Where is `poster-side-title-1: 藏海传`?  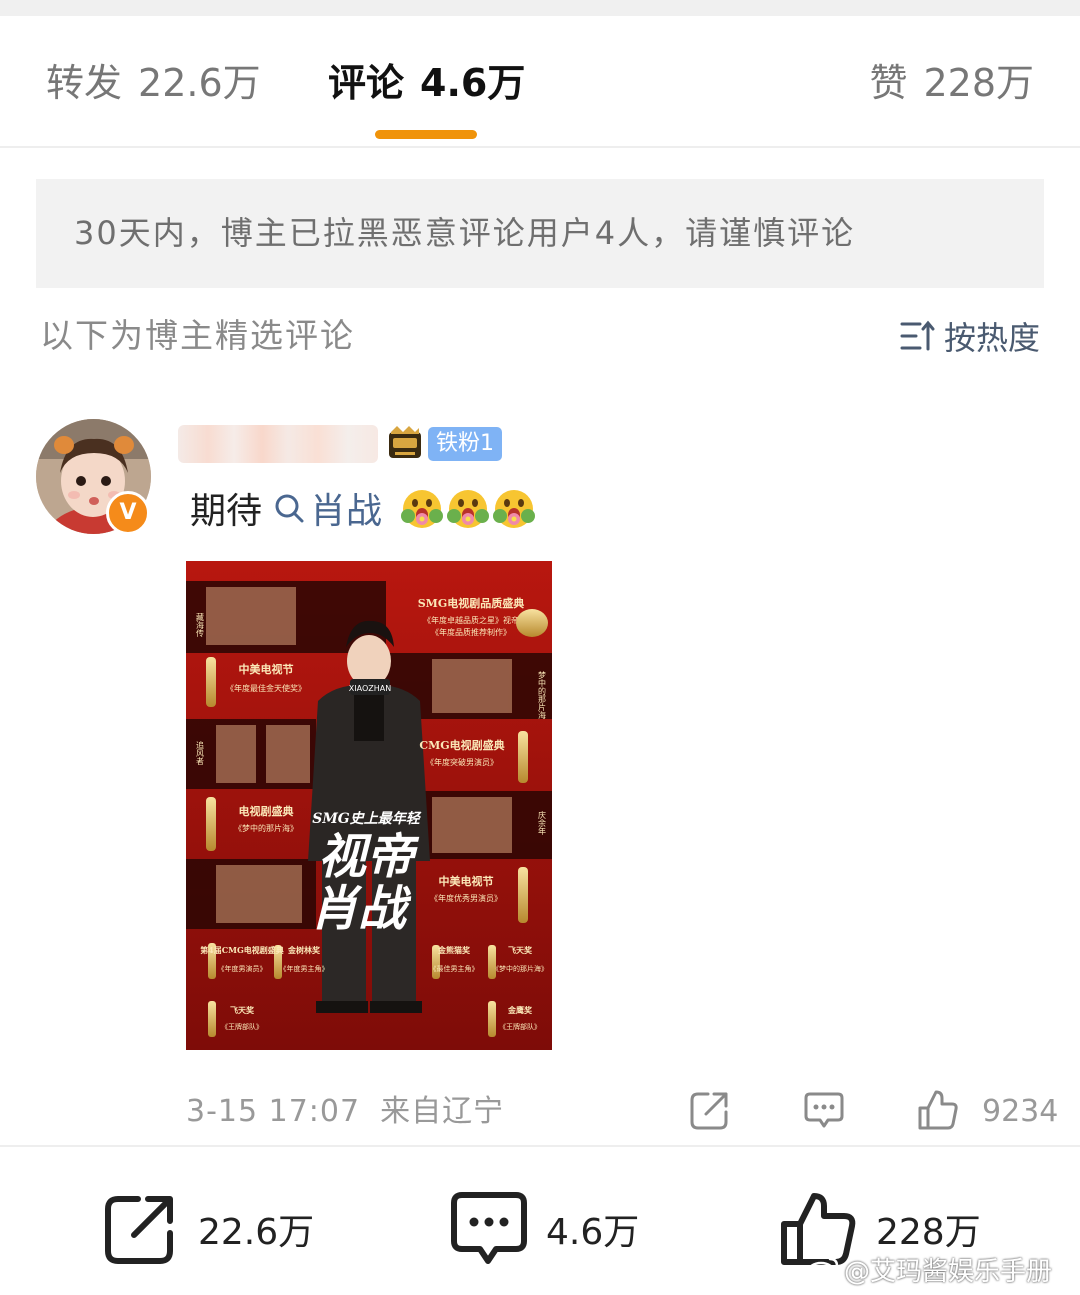
poster-side-title-1: 藏海传 is located at coordinates (200, 625).